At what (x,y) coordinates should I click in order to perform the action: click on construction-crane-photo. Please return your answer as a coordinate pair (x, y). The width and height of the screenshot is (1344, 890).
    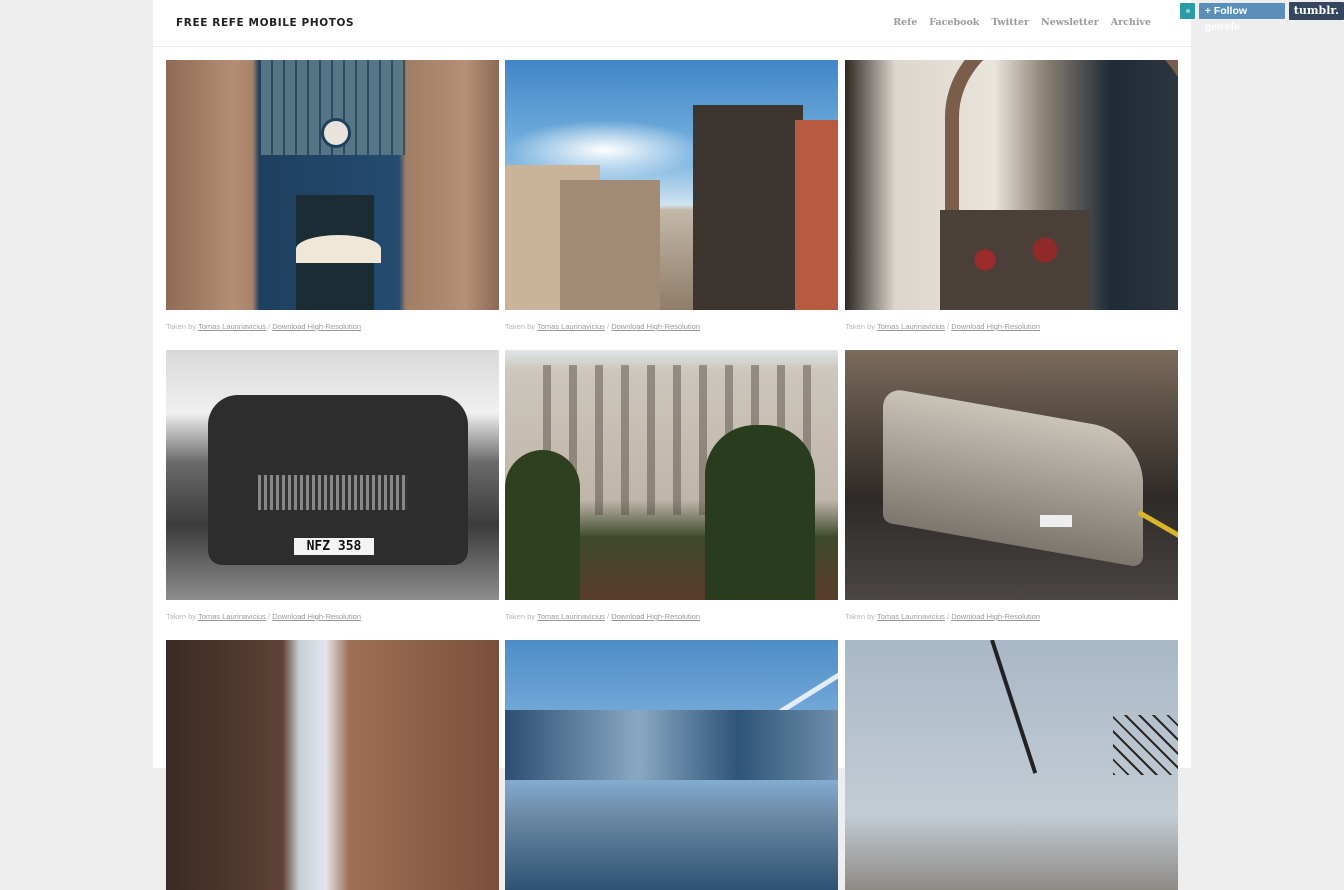
    Looking at the image, I should click on (1011, 765).